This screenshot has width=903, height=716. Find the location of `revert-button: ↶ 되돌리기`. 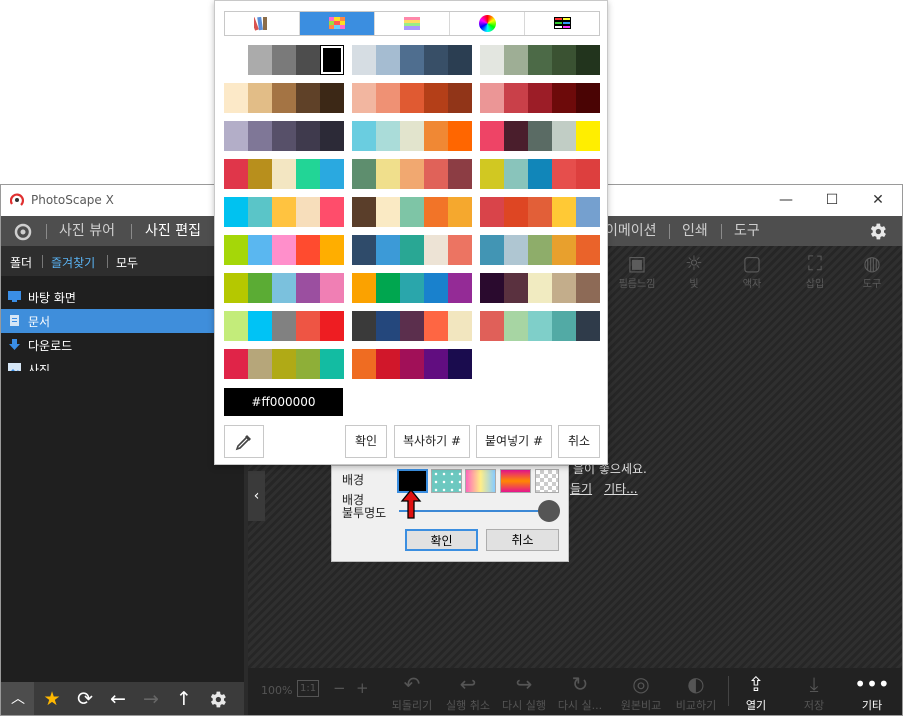

revert-button: ↶ 되돌리기 is located at coordinates (412, 692).